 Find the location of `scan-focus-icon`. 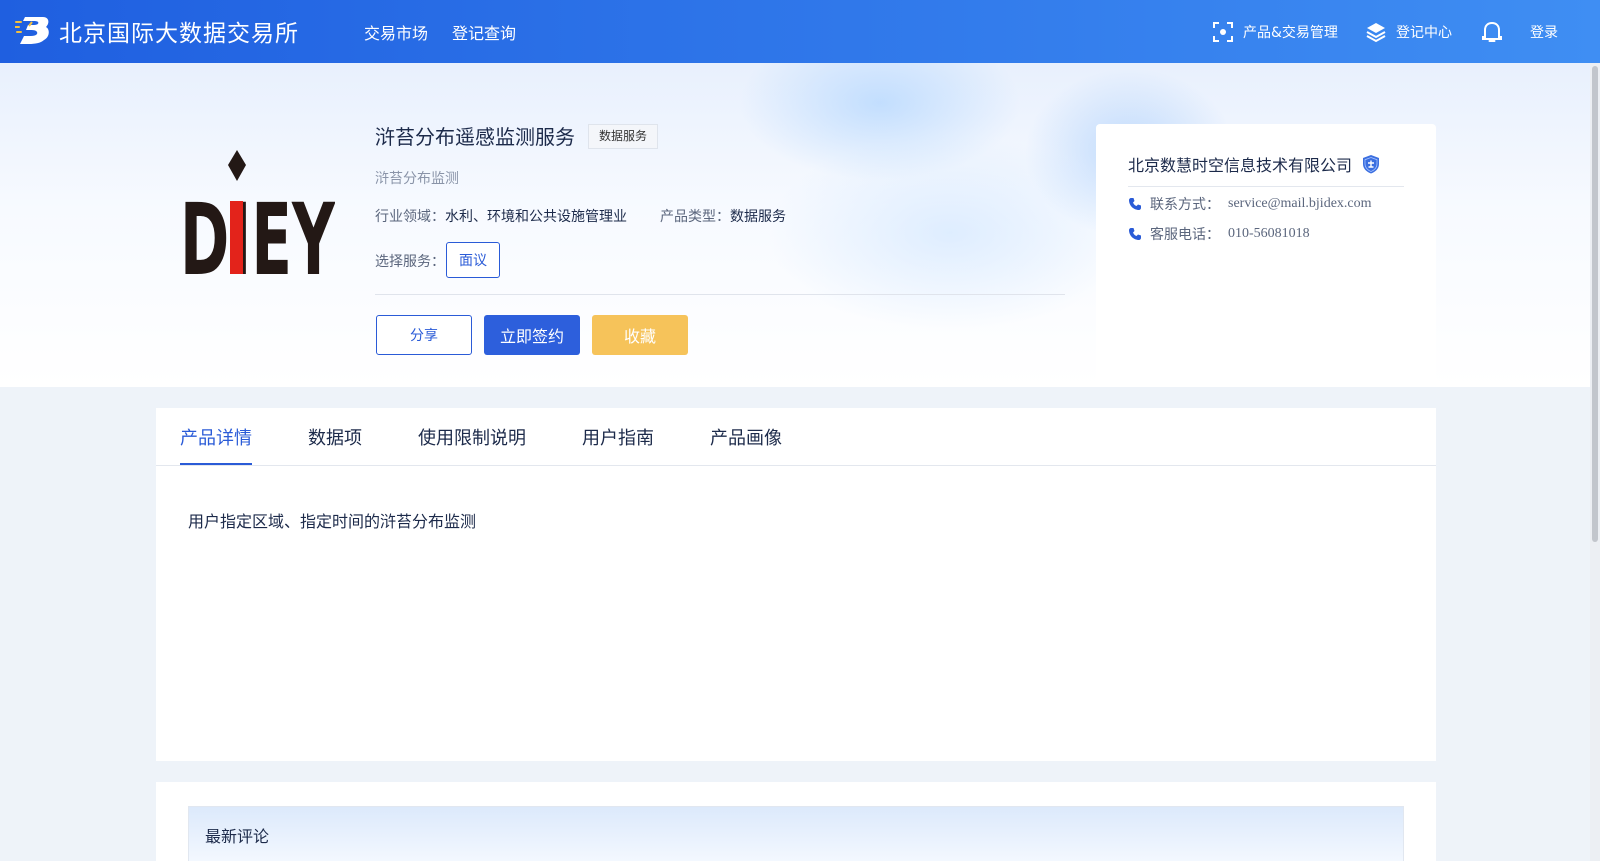

scan-focus-icon is located at coordinates (1223, 32).